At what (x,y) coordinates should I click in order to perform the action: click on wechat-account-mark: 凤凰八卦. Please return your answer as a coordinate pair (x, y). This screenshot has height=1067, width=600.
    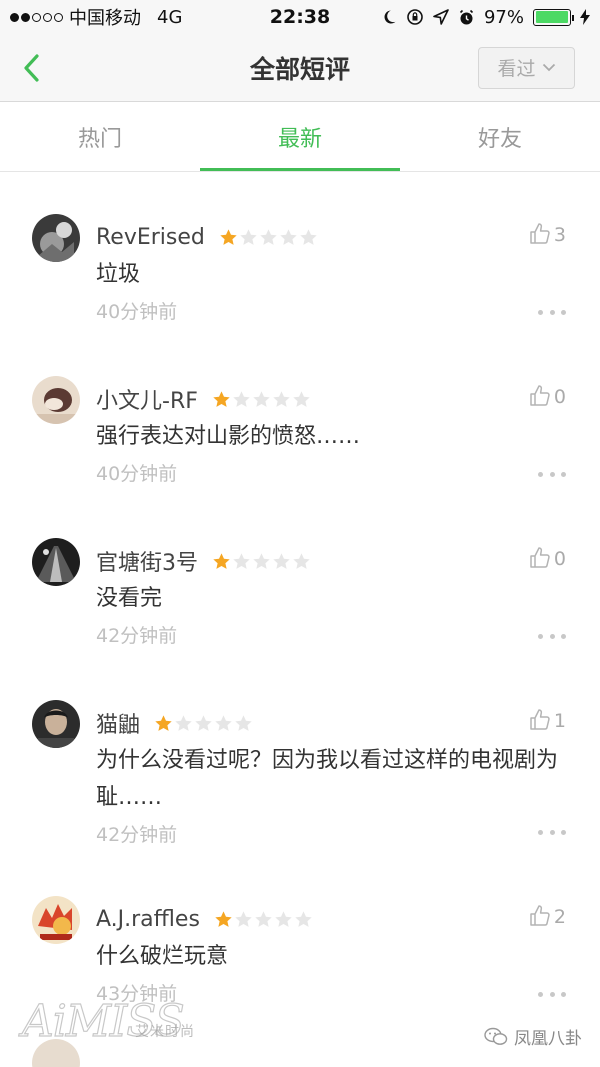
    Looking at the image, I should click on (533, 1036).